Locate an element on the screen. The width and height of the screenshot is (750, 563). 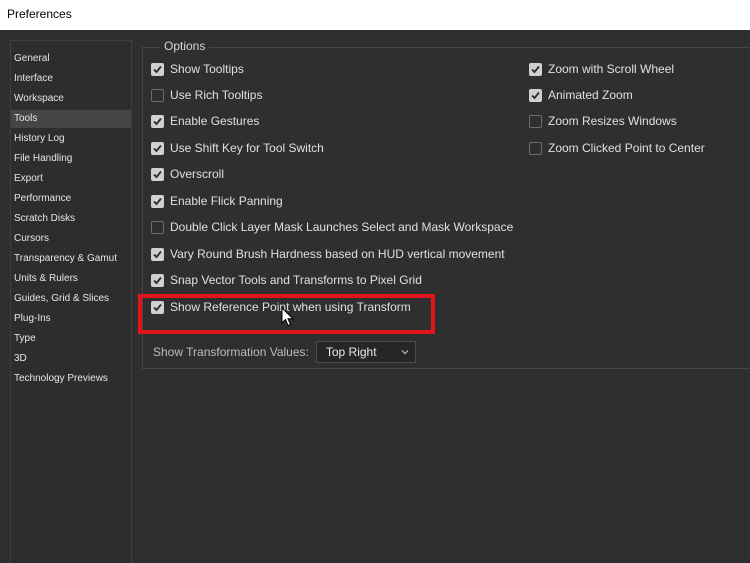
options-legend: Options is located at coordinates (185, 46).